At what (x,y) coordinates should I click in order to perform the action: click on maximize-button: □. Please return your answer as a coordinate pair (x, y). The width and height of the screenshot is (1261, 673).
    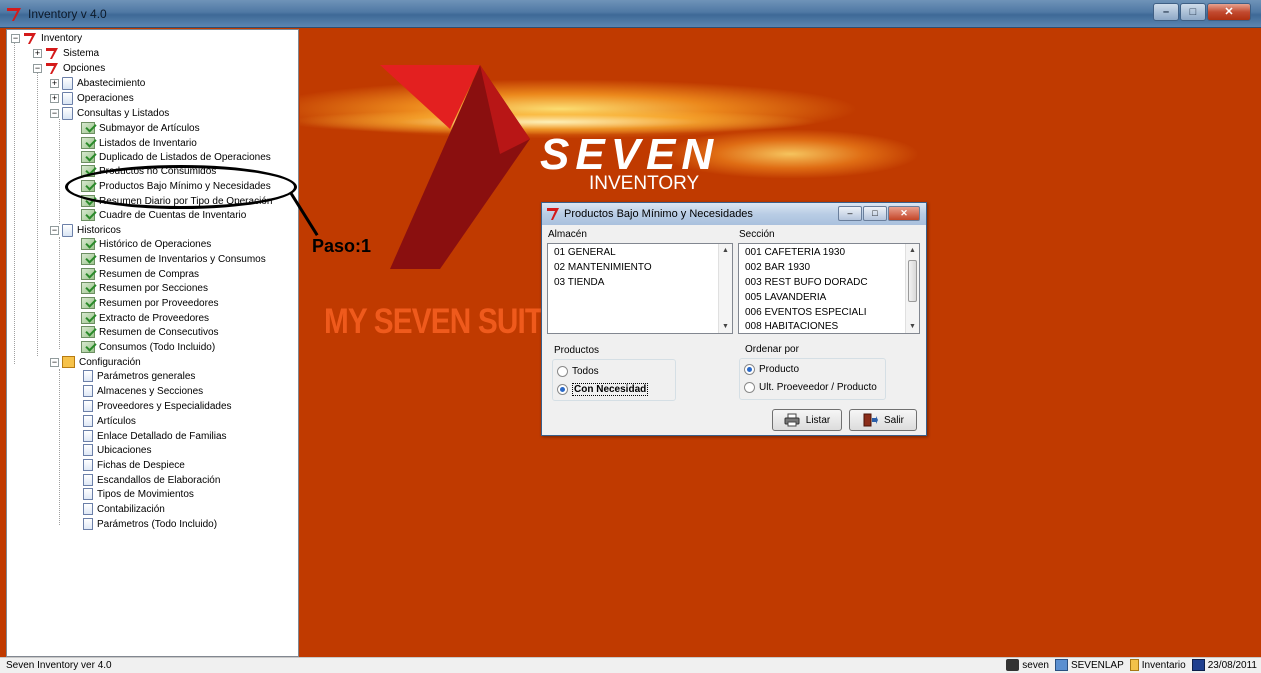
    Looking at the image, I should click on (1193, 12).